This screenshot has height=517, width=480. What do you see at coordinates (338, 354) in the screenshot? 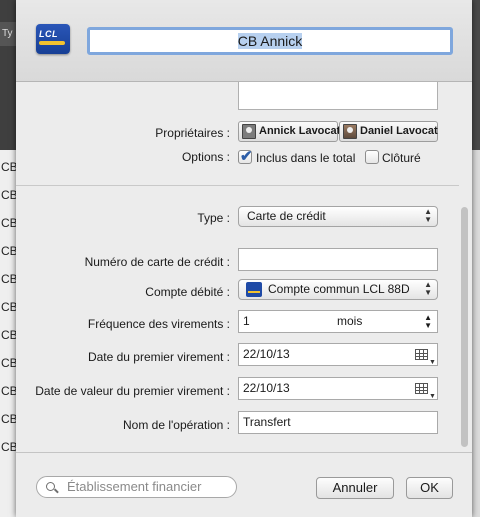
I see `first-transfer-date-field: 22/10/13 ▼` at bounding box center [338, 354].